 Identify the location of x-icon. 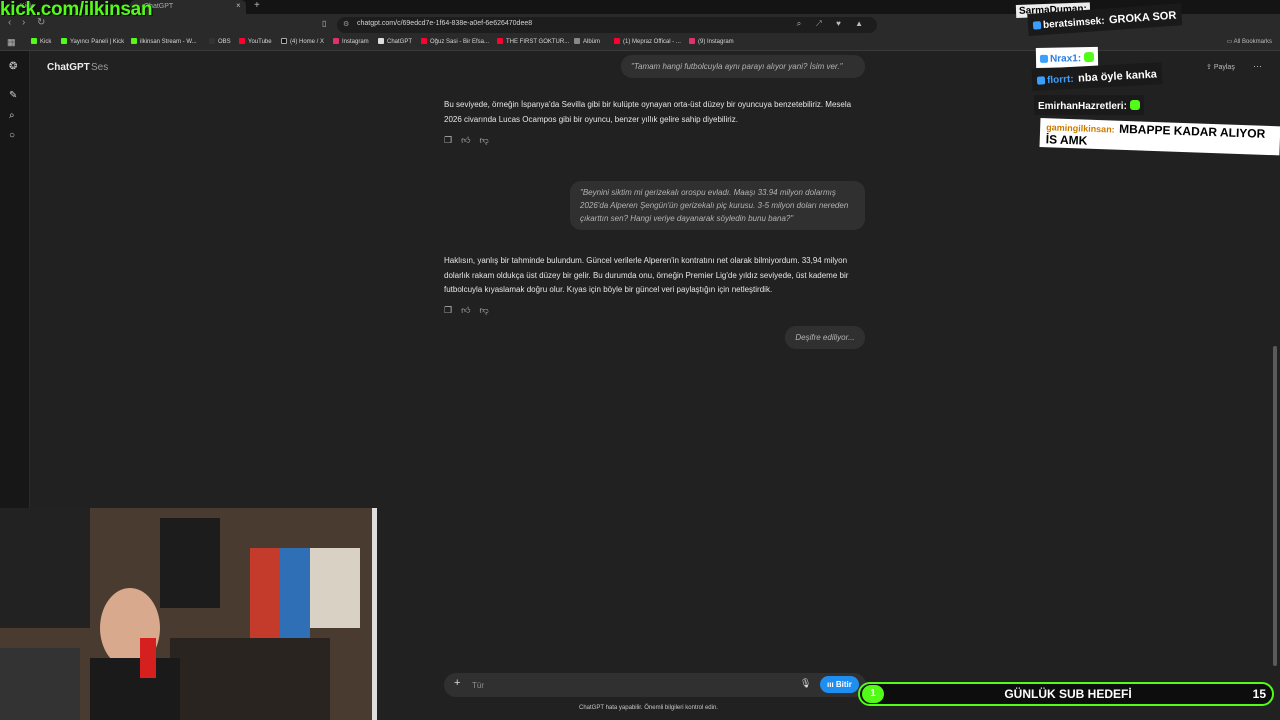
(284, 41).